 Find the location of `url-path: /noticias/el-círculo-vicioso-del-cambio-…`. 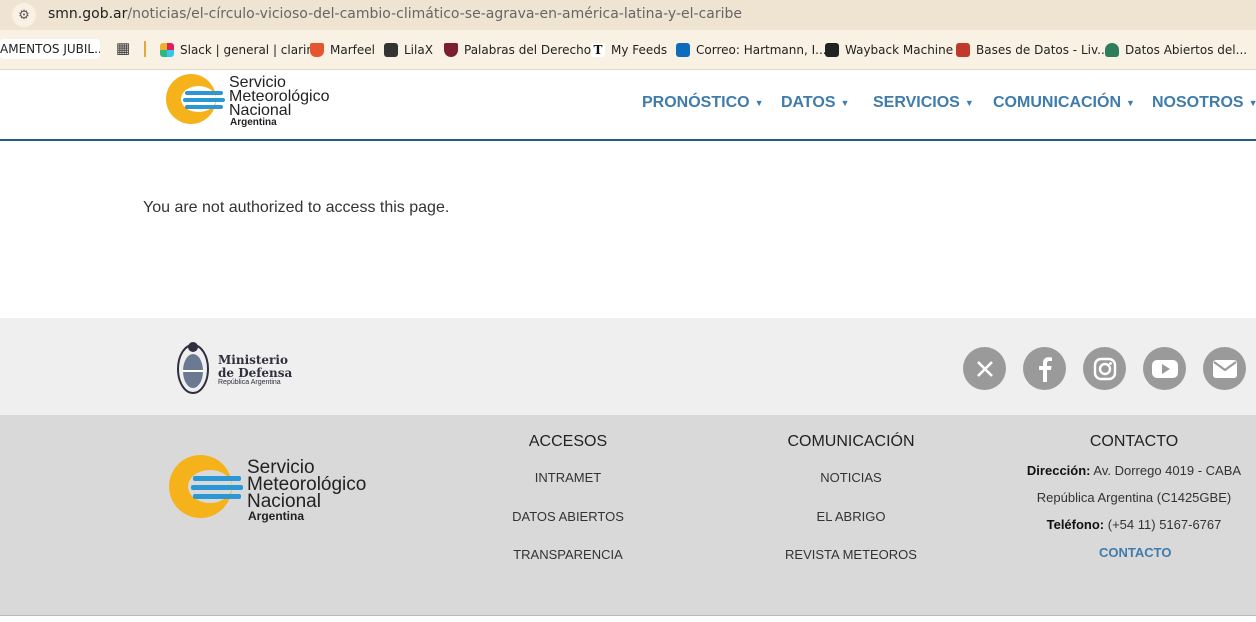

url-path: /noticias/el-círculo-vicioso-del-cambio-… is located at coordinates (434, 14).